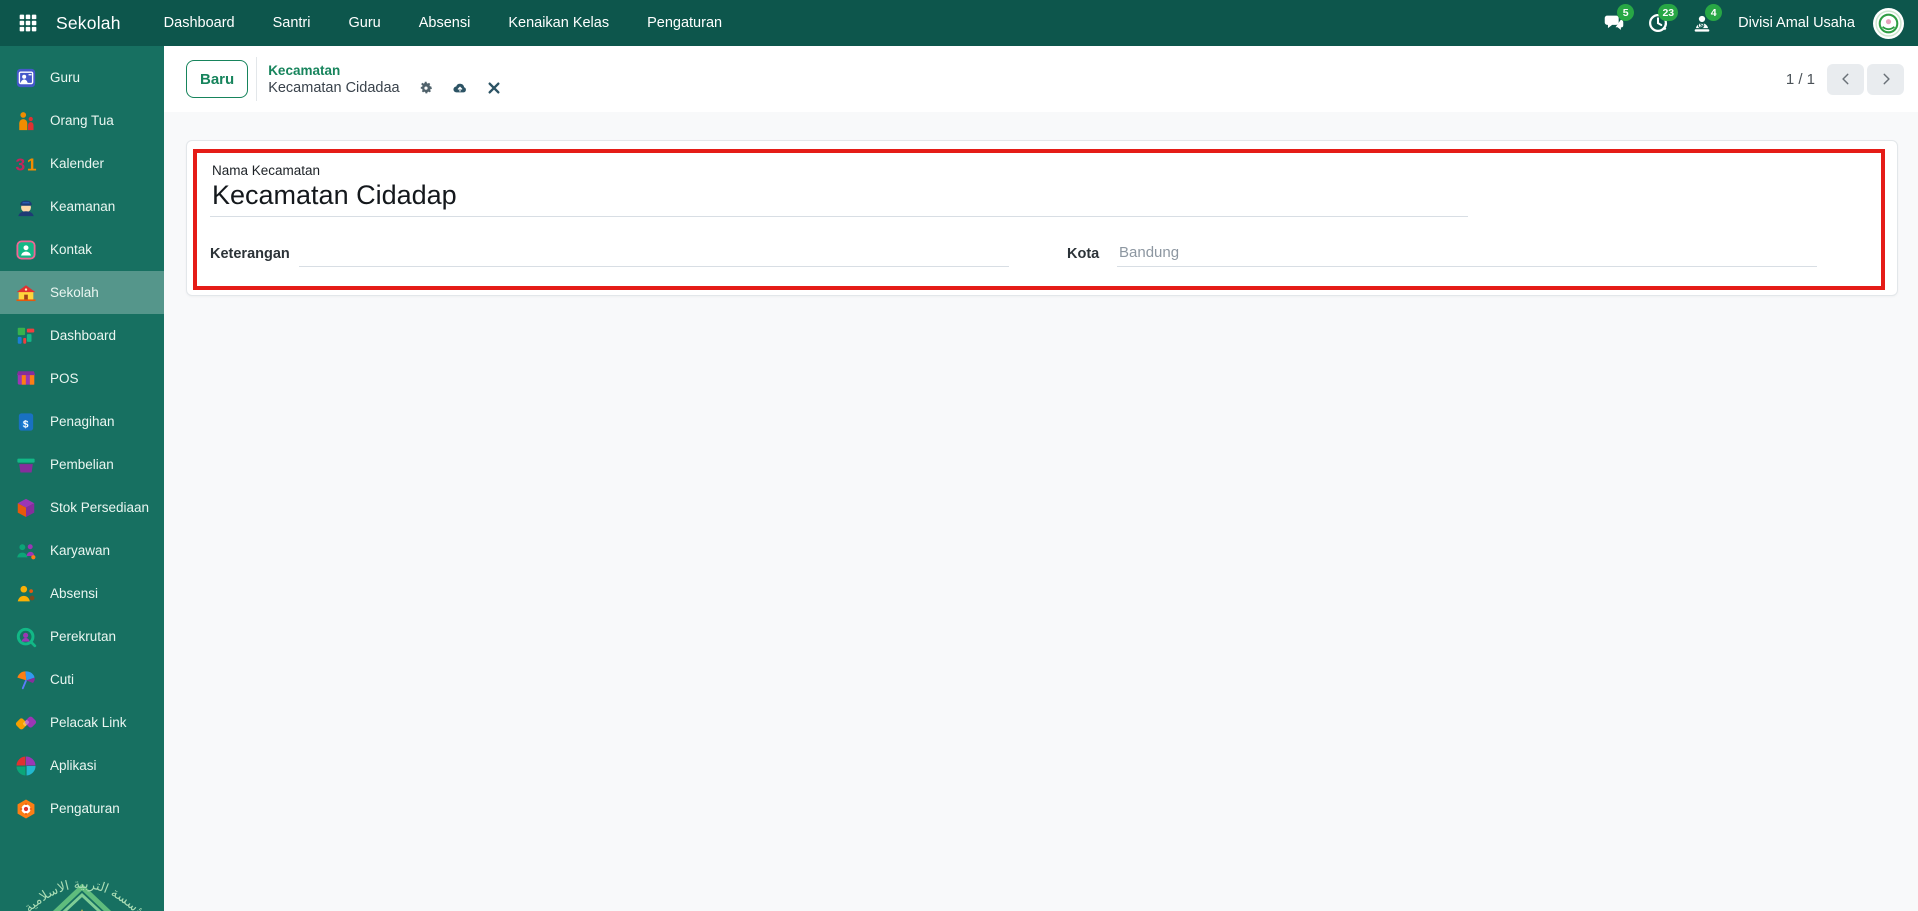 The width and height of the screenshot is (1918, 911). I want to click on record-pager: 1 / 1, so click(1844, 79).